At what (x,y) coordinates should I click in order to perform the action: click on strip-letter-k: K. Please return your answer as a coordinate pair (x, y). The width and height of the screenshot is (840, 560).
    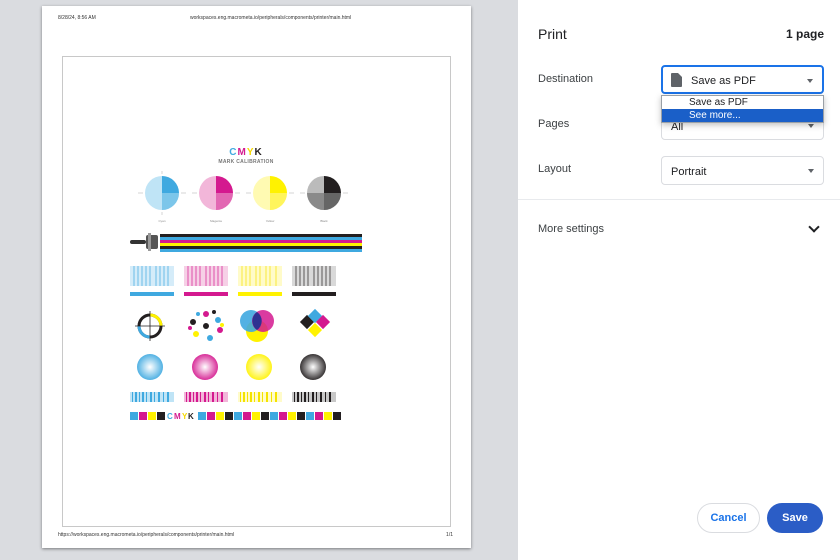
    Looking at the image, I should click on (191, 416).